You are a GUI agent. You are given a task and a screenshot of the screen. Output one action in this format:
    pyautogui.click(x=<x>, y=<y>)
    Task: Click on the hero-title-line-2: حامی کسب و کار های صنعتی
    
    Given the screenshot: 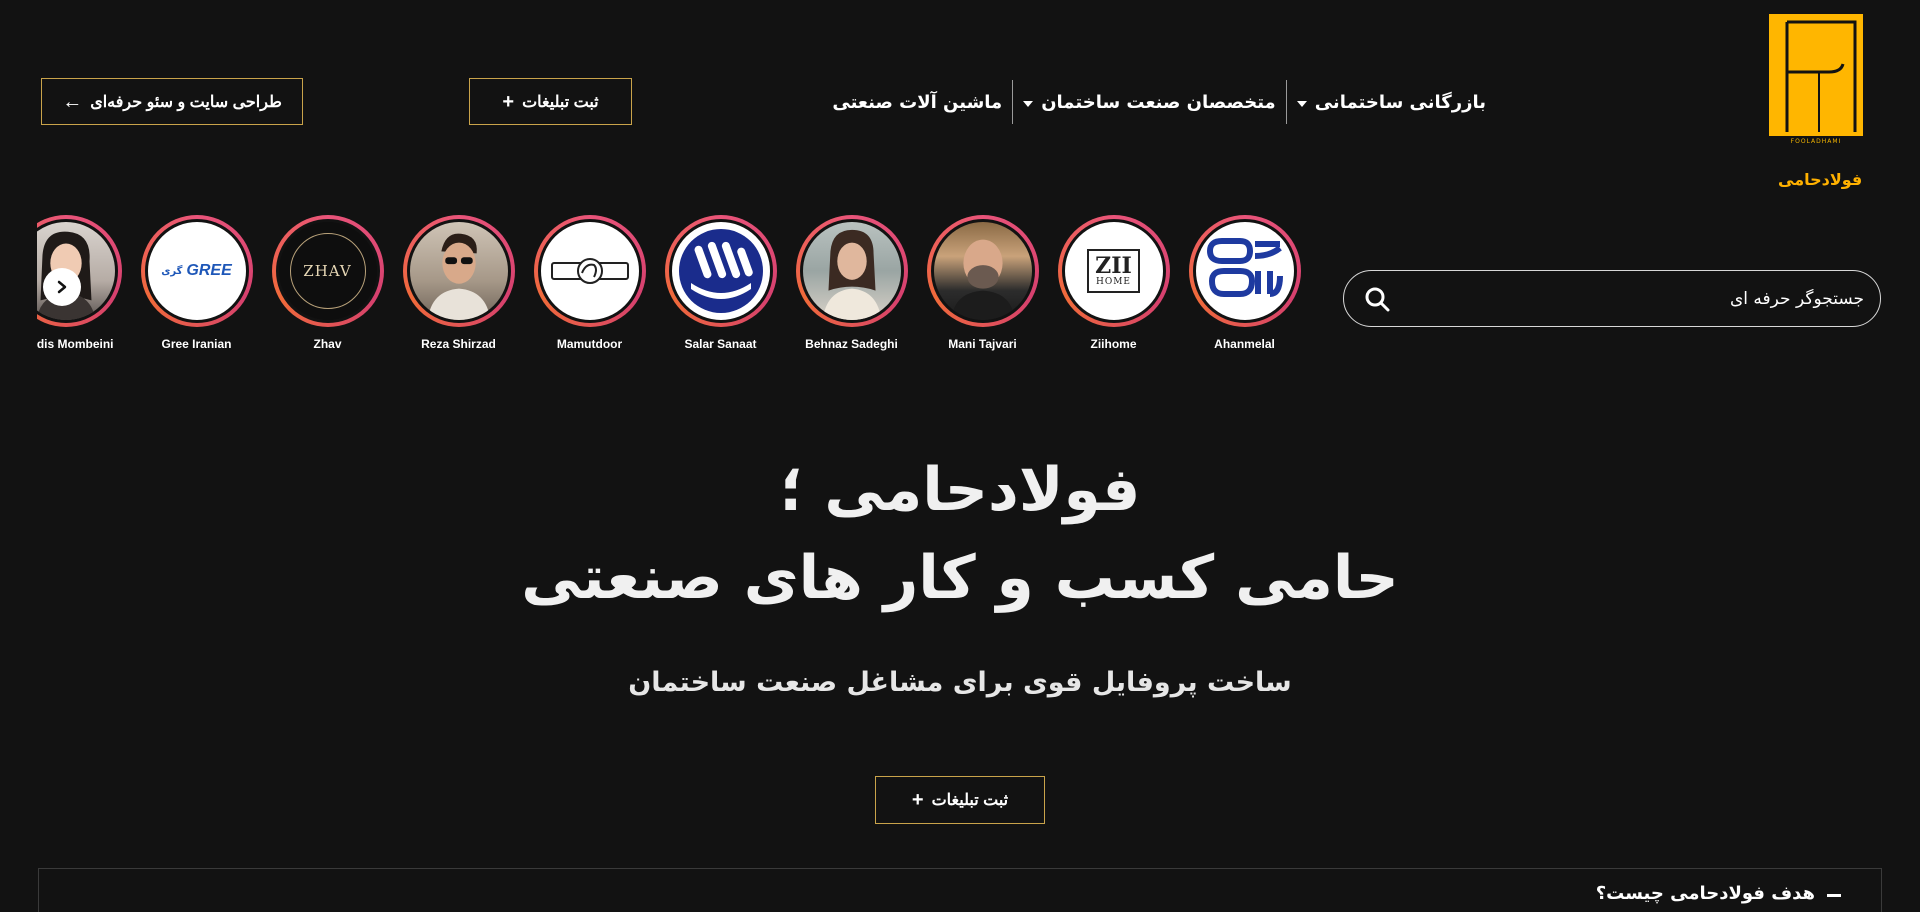 What is the action you would take?
    pyautogui.click(x=960, y=578)
    